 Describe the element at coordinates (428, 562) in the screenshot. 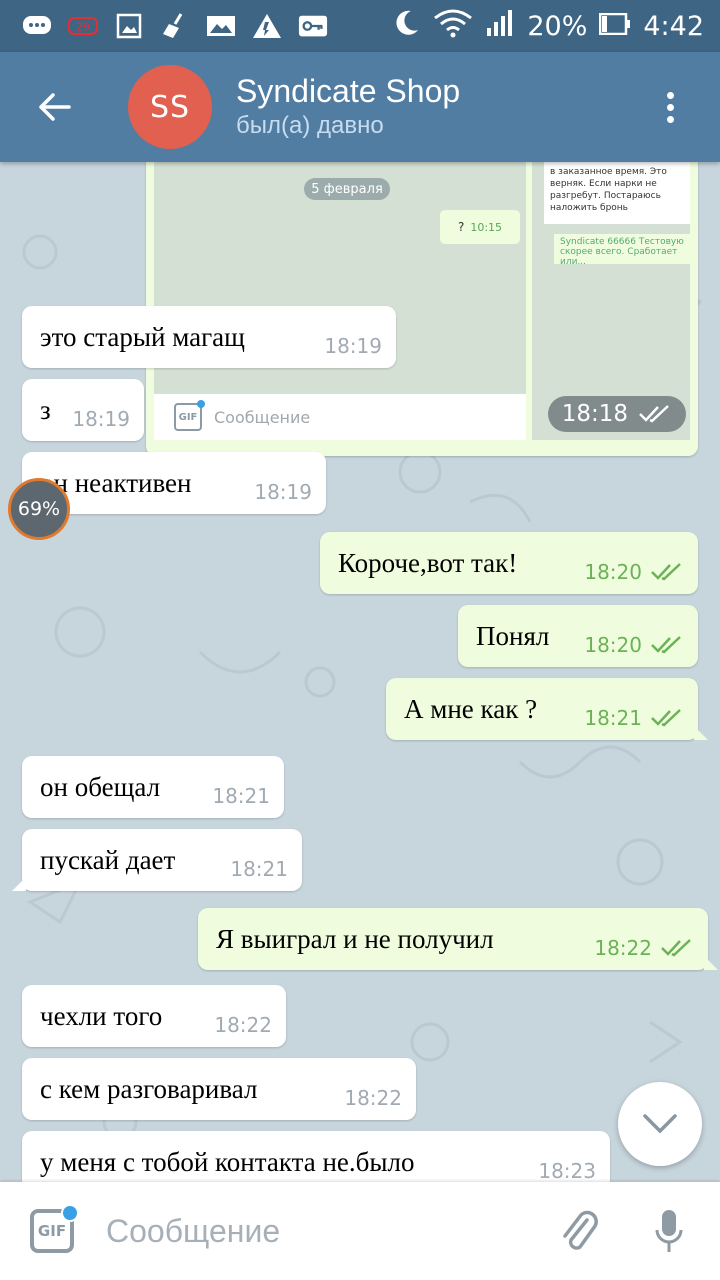

I see `message-text: Короче,вот так!` at that location.